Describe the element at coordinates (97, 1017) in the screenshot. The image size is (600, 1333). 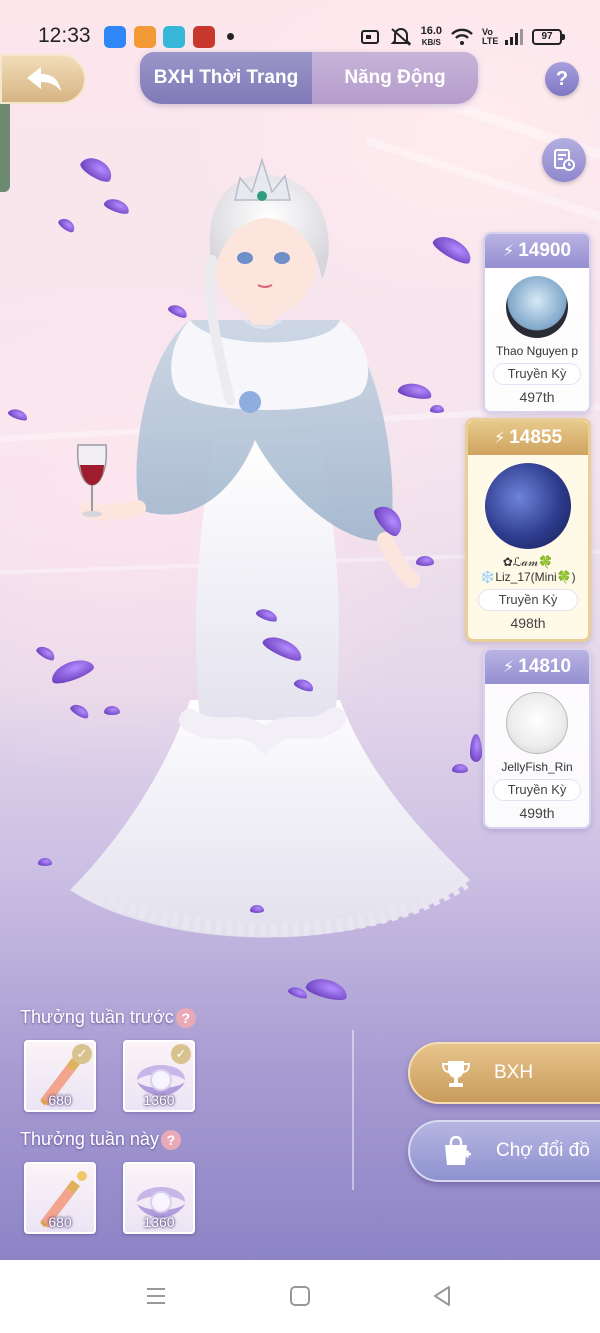
I see `last-week-reward-text: Thưởng tuần trước` at that location.